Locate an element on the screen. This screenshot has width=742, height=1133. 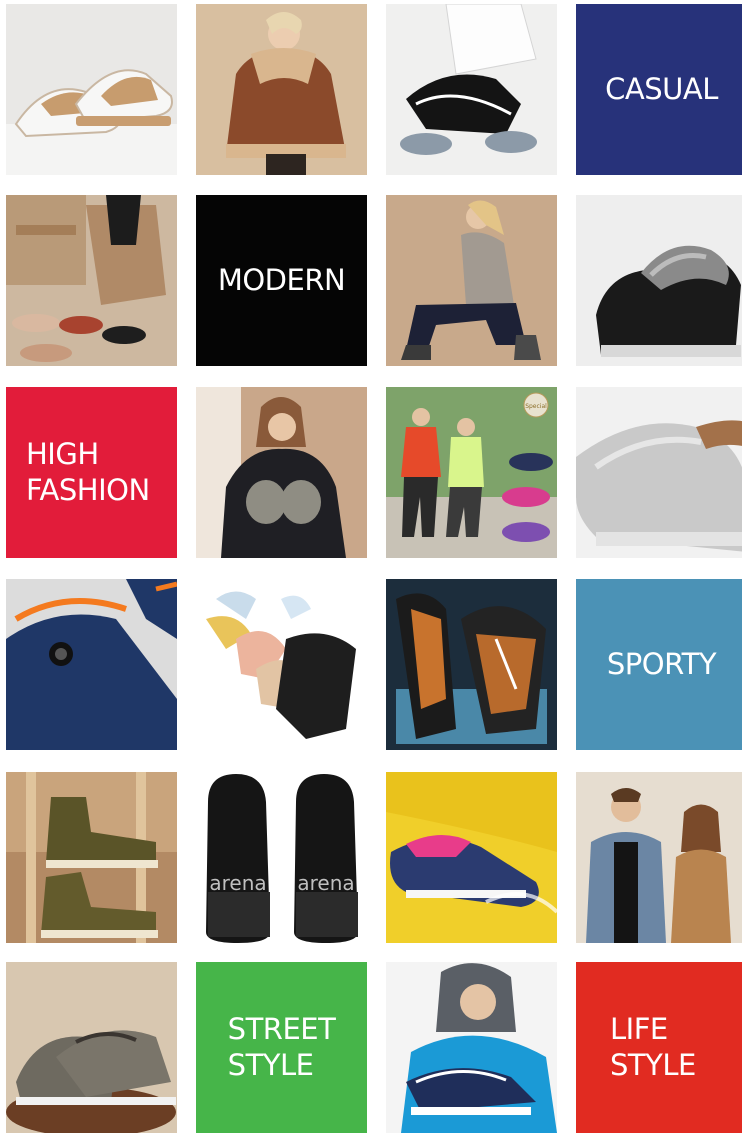
sneaker-photo is located at coordinates (91, 89).